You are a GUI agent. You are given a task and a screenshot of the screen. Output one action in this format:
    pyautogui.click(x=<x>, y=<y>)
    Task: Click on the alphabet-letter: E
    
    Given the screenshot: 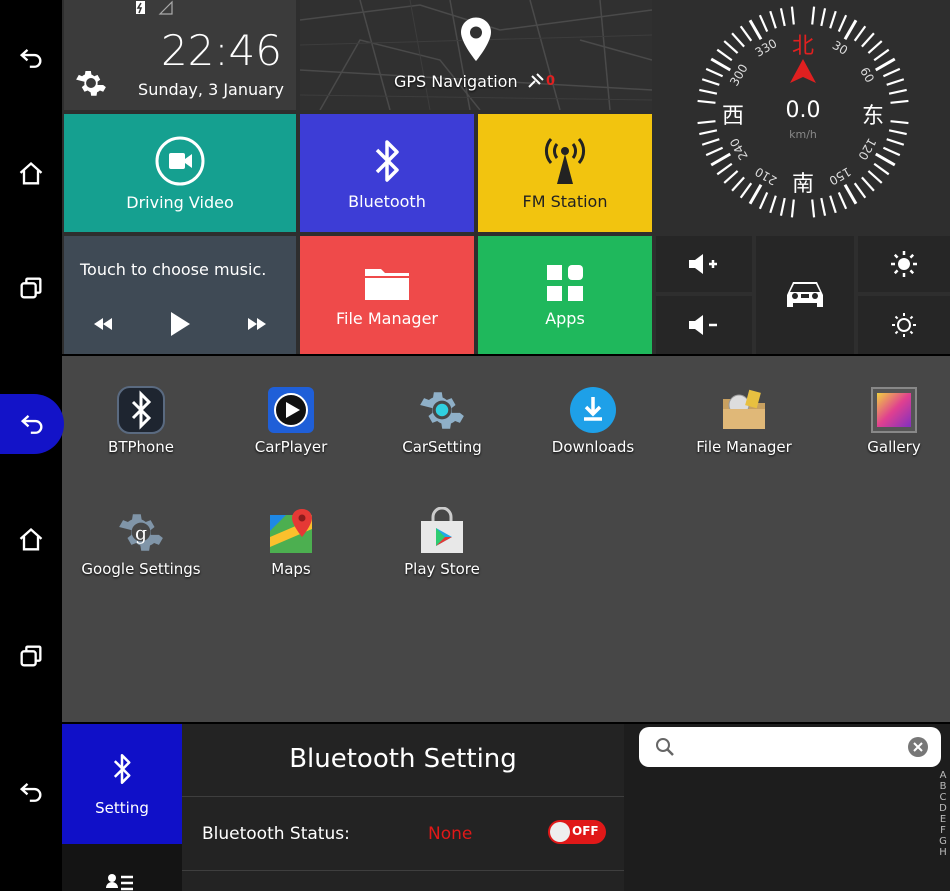 What is the action you would take?
    pyautogui.click(x=943, y=819)
    